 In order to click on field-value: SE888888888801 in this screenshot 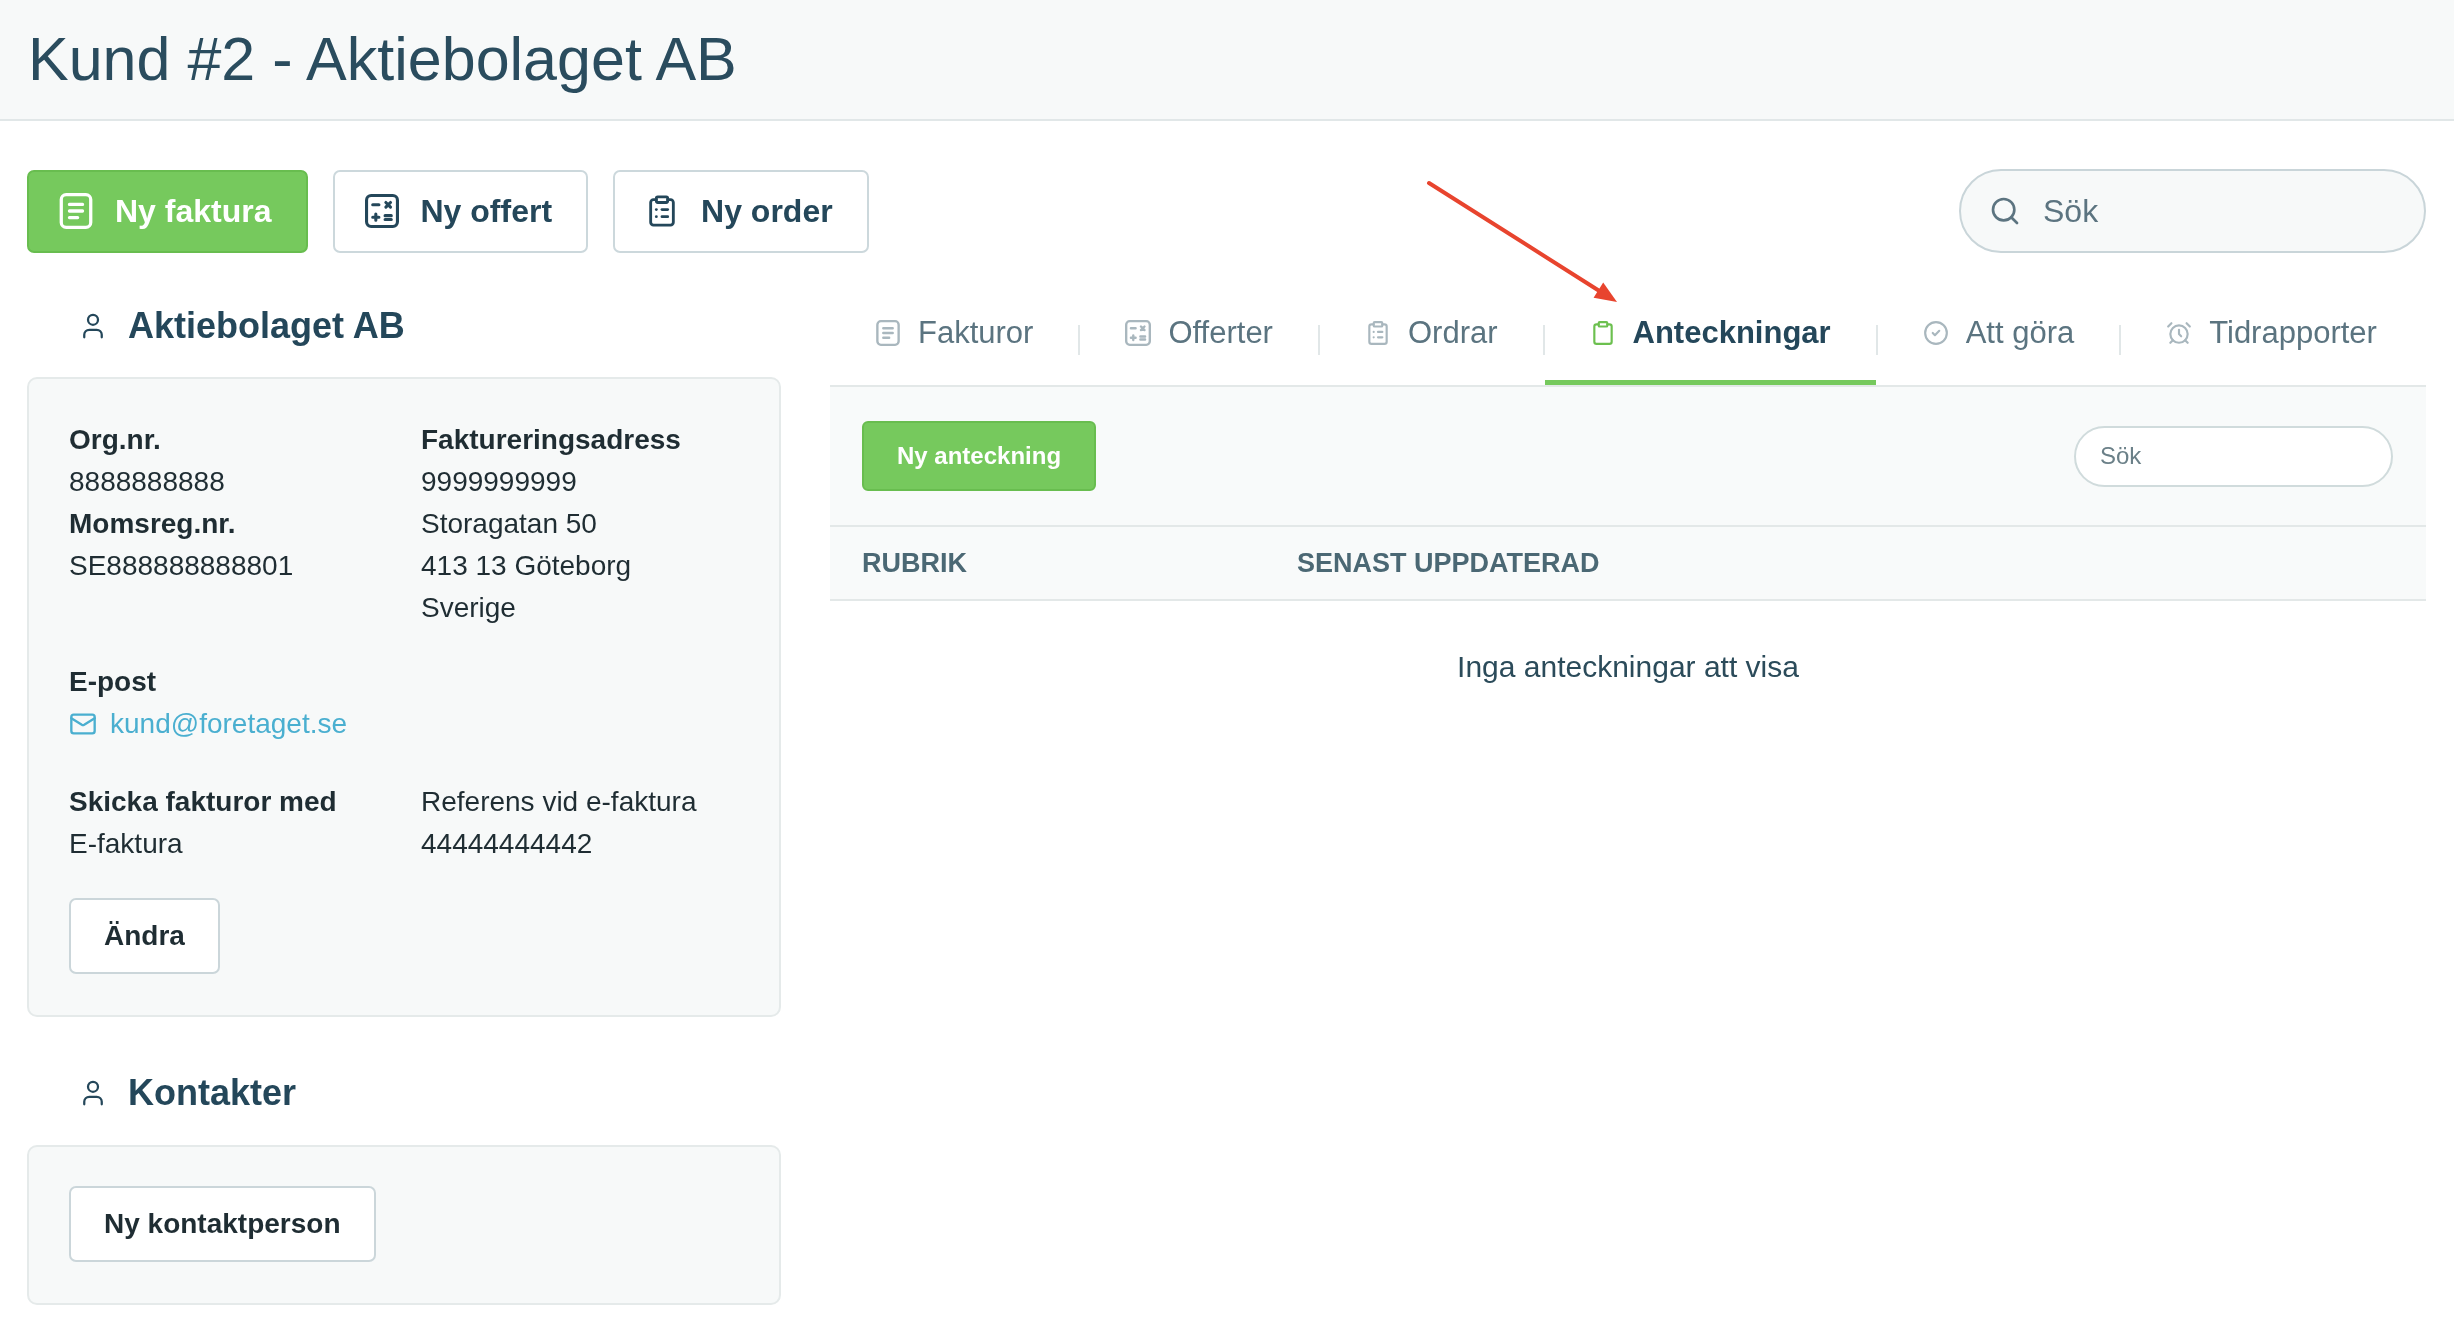, I will do `click(181, 566)`.